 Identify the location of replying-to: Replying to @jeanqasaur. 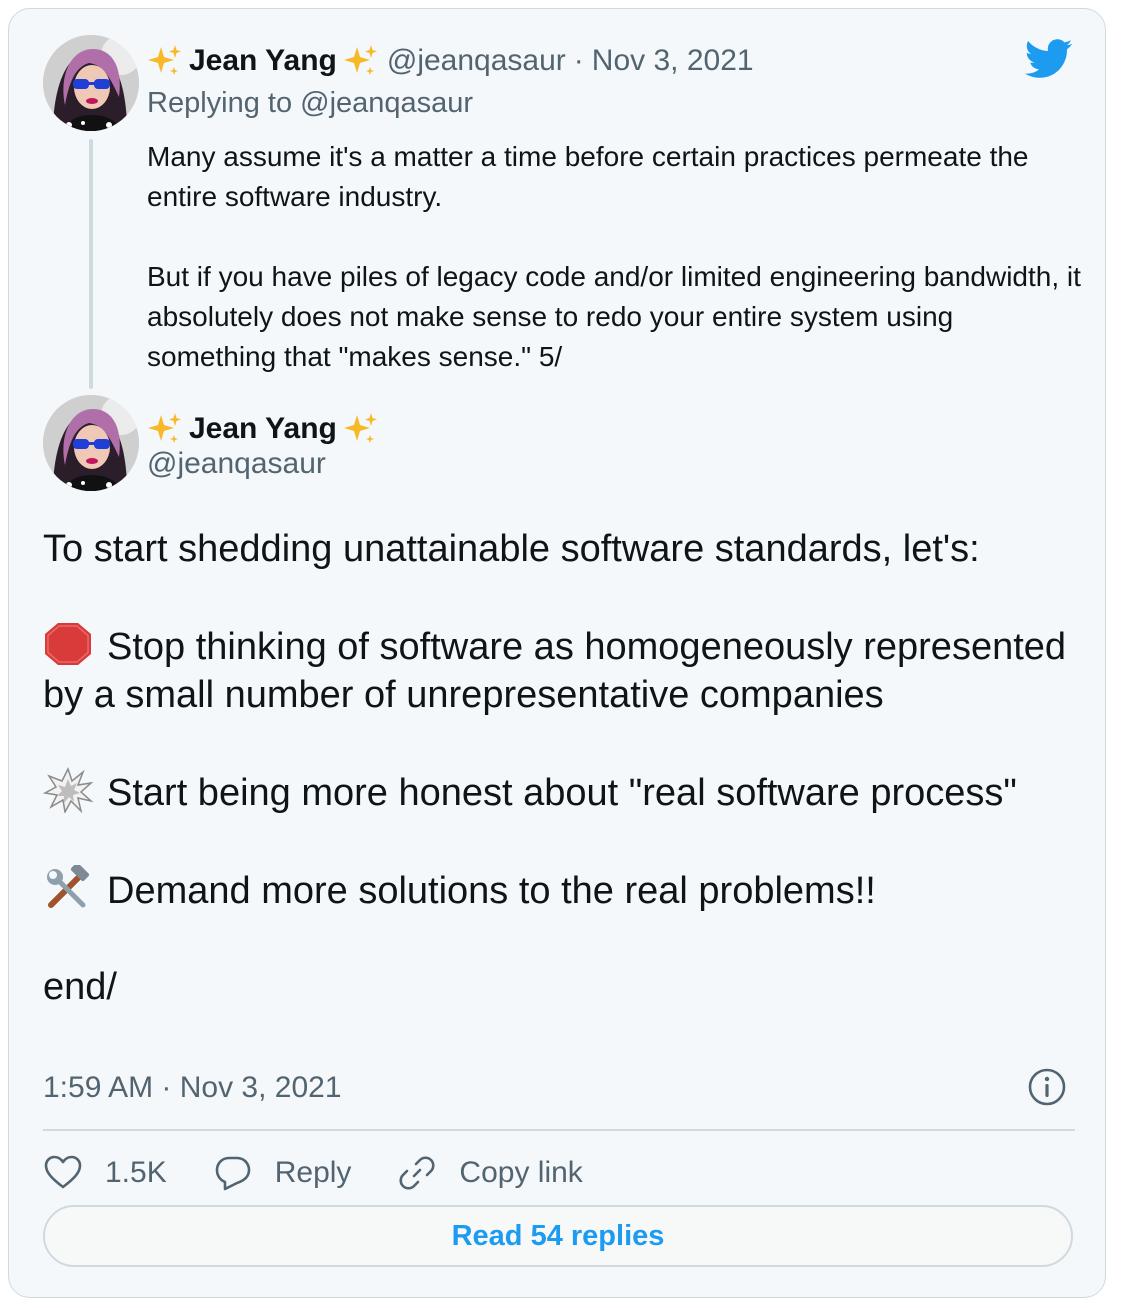
(310, 103).